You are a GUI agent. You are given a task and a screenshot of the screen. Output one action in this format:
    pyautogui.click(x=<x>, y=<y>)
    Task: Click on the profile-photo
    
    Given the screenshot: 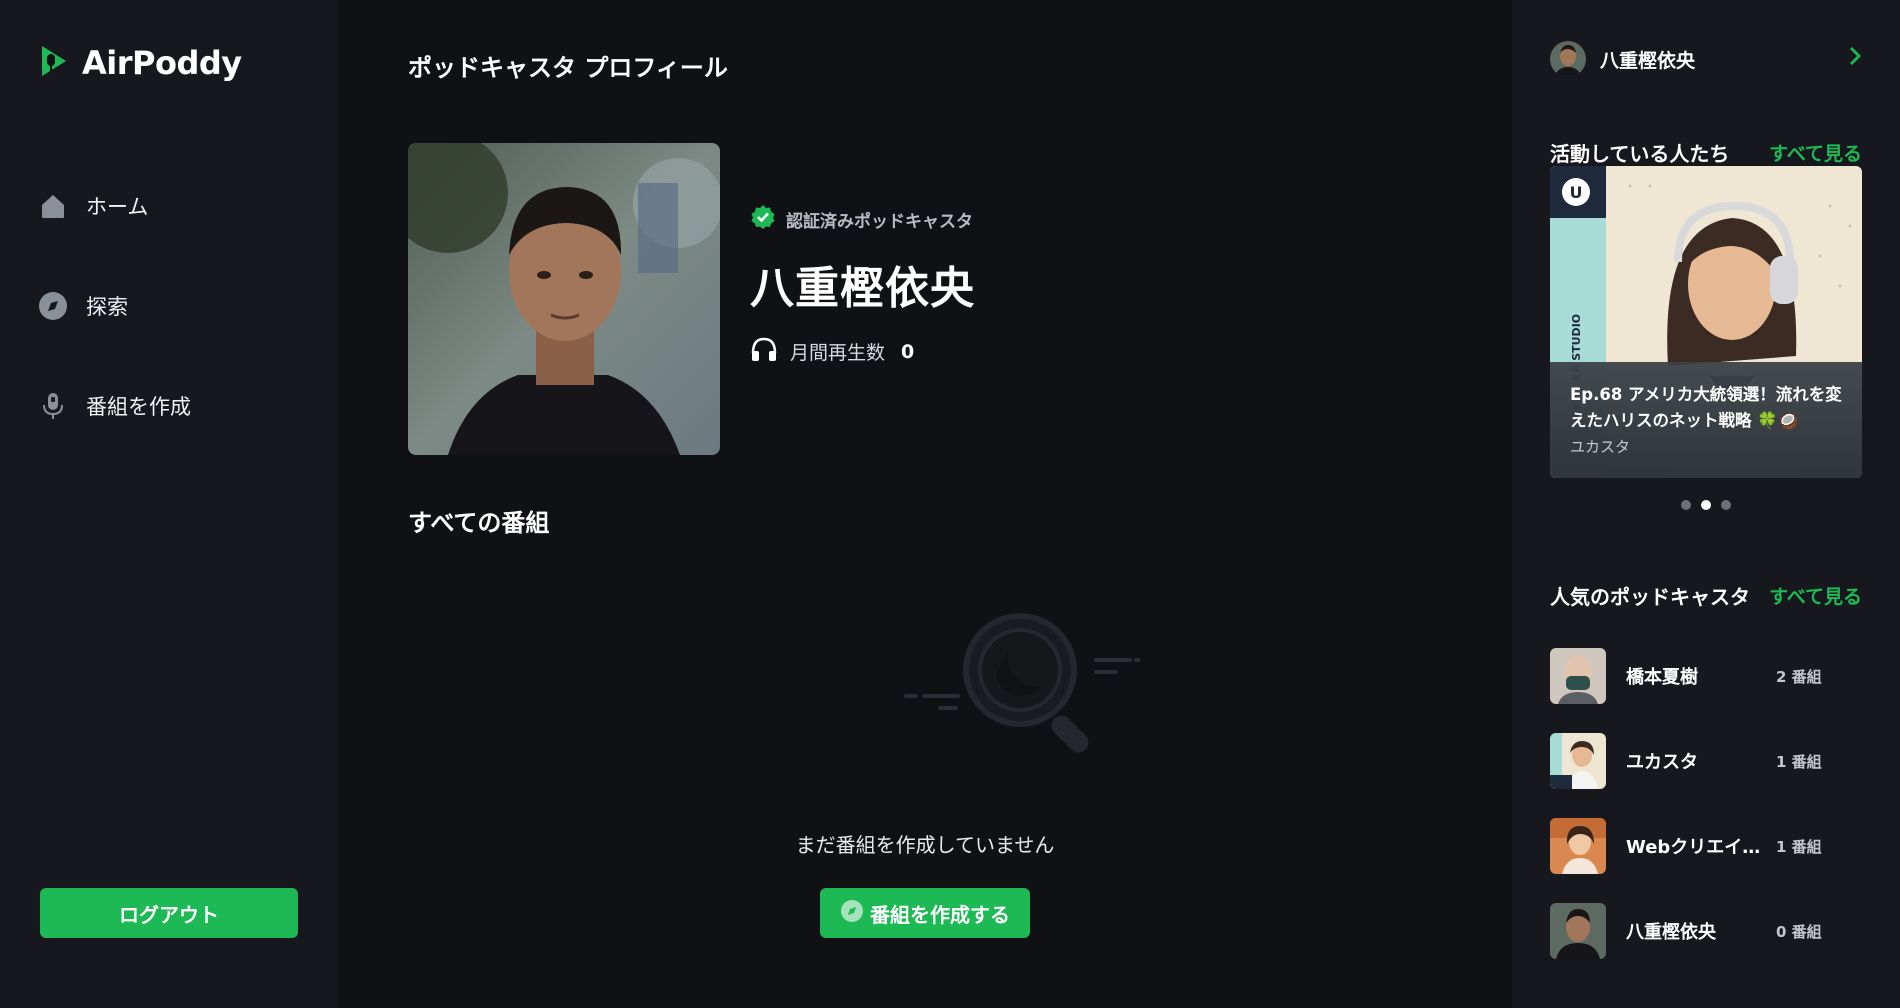 What is the action you would take?
    pyautogui.click(x=564, y=299)
    